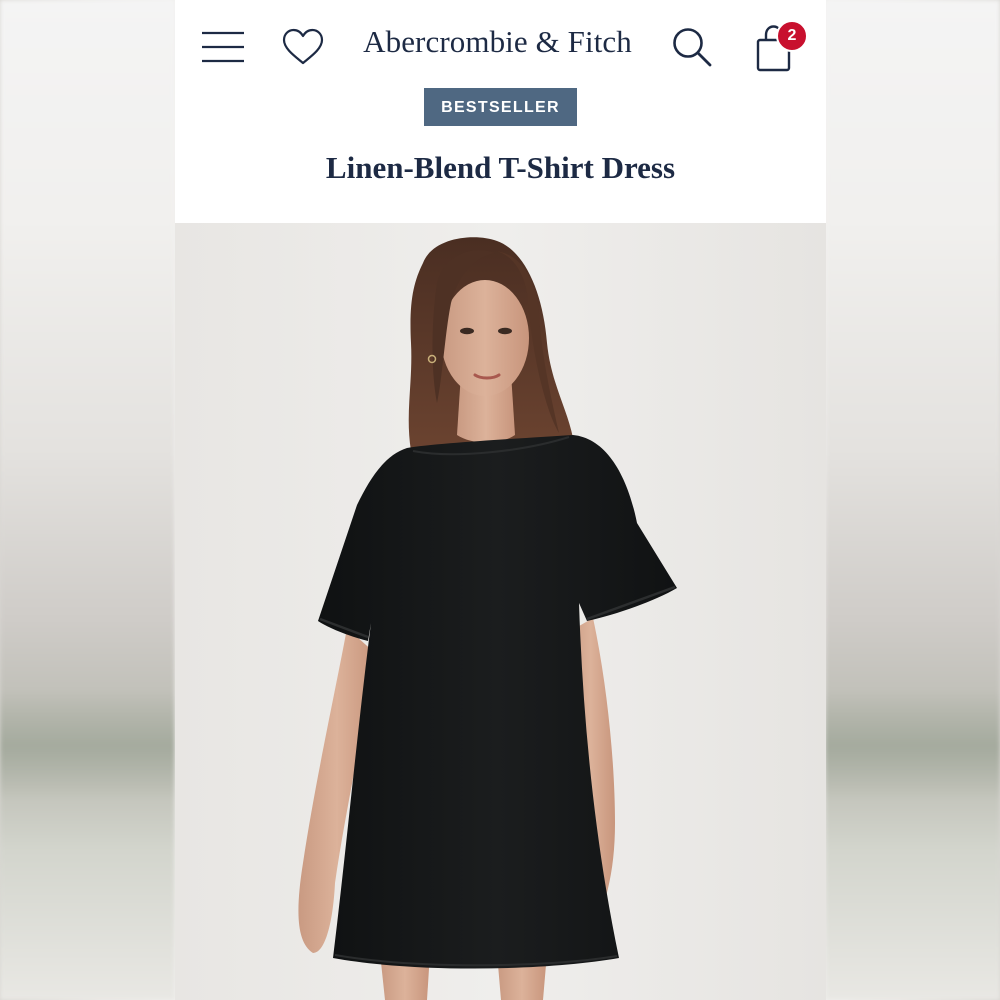 This screenshot has height=1000, width=1000. I want to click on search-button, so click(692, 47).